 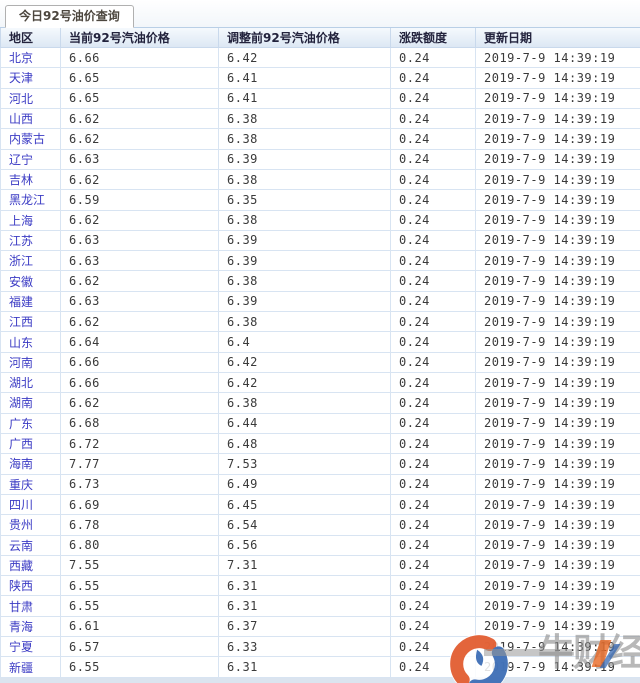 I want to click on cell-previous: 7.31, so click(x=304, y=565).